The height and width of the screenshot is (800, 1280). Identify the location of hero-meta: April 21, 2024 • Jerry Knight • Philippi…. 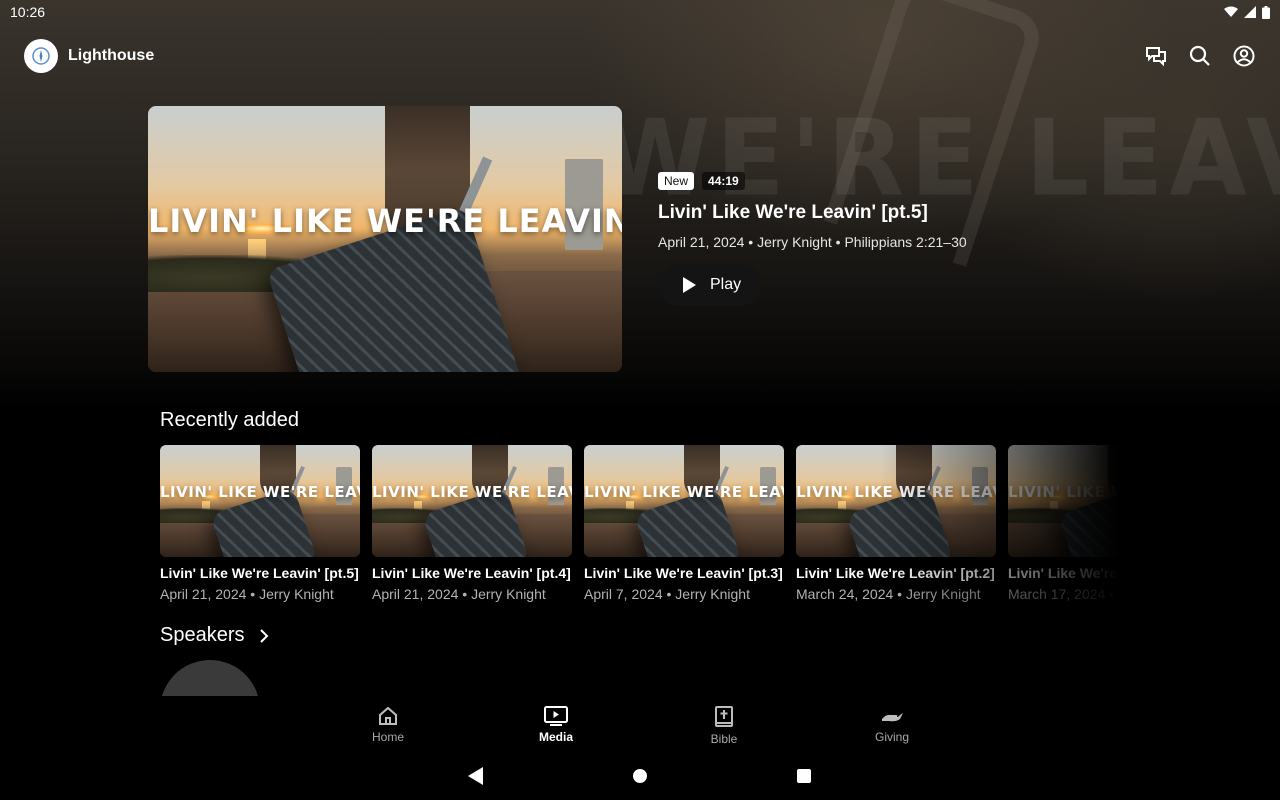
(812, 242).